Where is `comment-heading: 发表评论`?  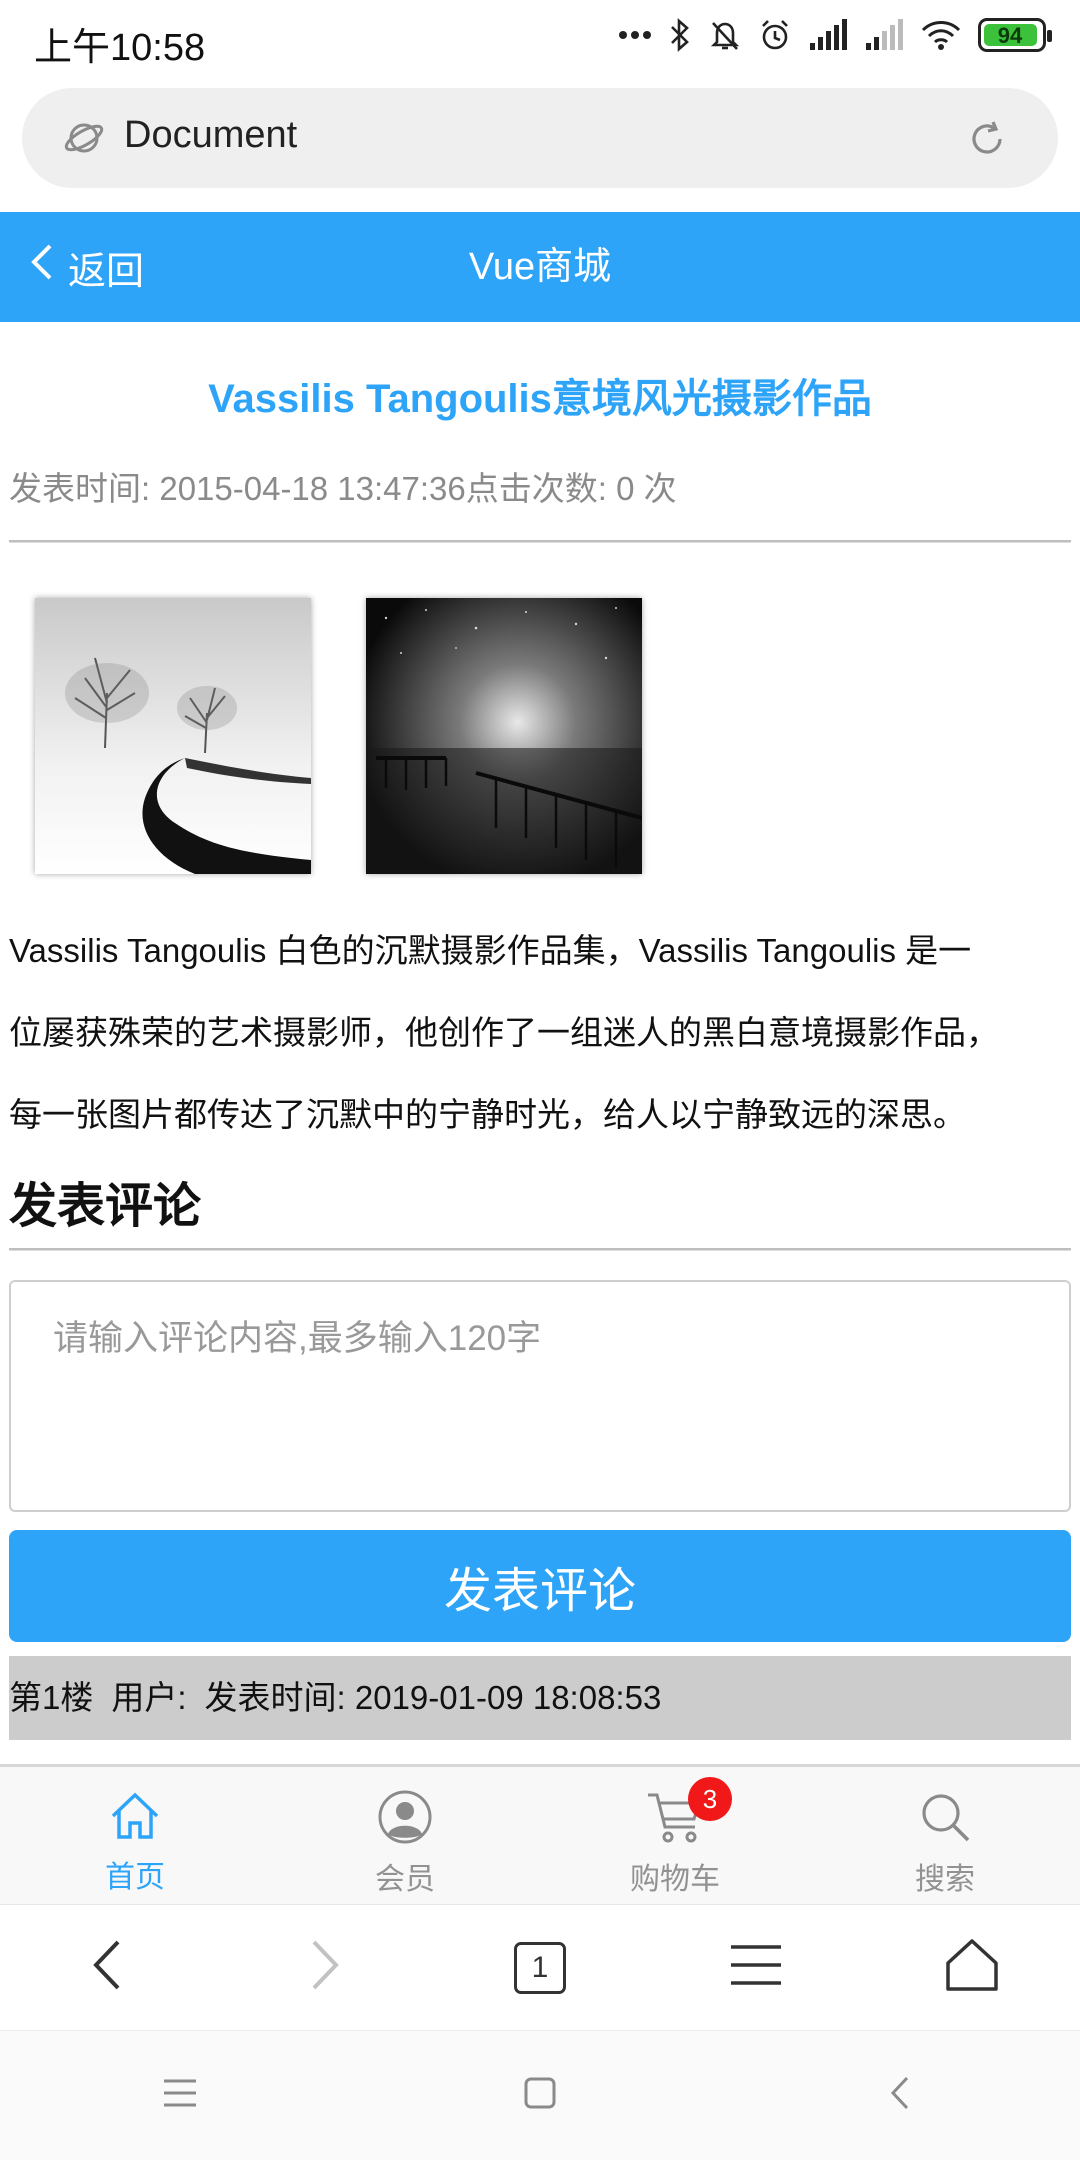 comment-heading: 发表评论 is located at coordinates (105, 1206).